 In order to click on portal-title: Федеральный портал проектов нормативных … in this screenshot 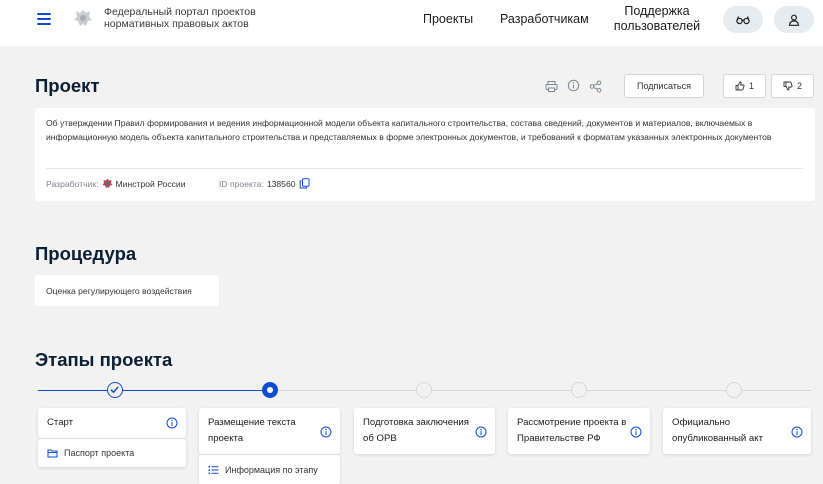, I will do `click(194, 18)`.